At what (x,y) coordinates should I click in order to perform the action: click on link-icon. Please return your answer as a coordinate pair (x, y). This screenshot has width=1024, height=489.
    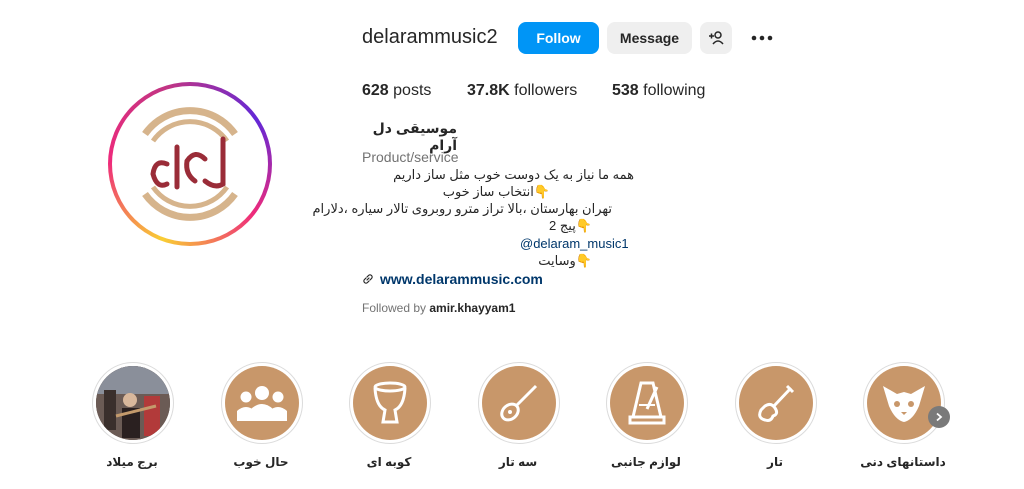
    Looking at the image, I should click on (368, 279).